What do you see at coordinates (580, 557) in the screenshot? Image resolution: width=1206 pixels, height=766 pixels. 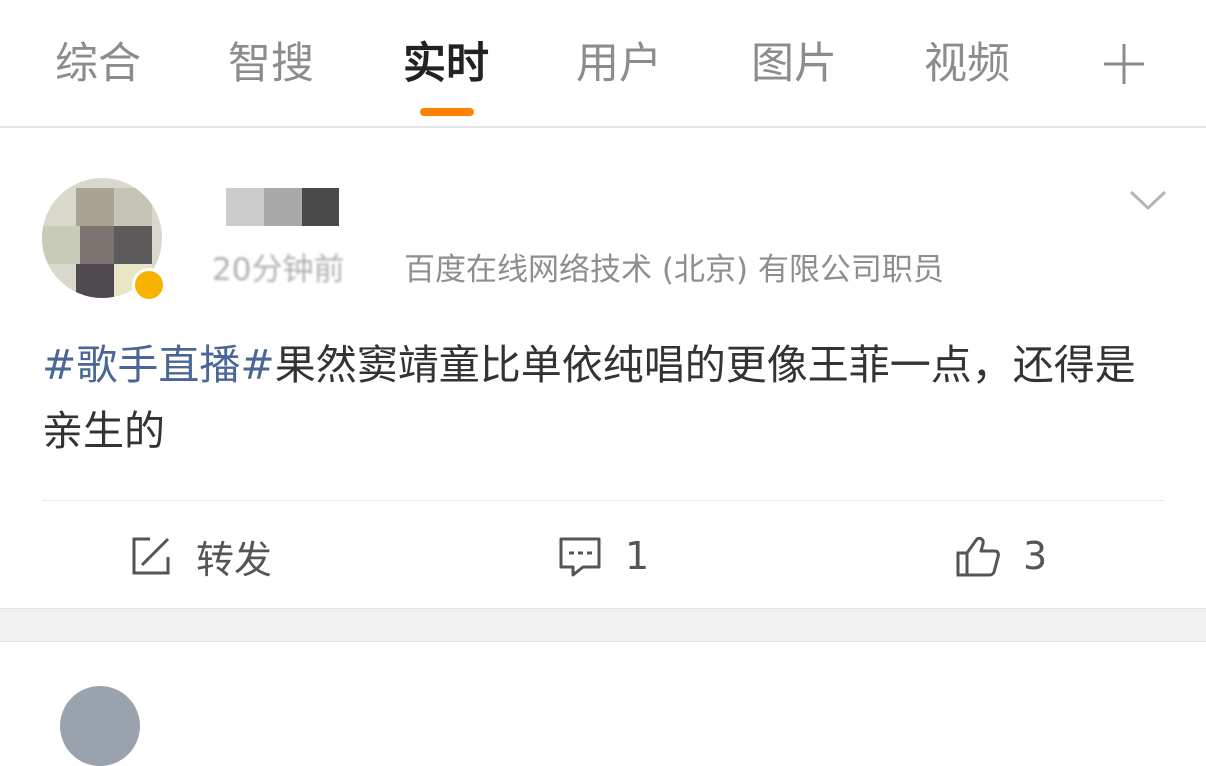 I see `comment-icon` at bounding box center [580, 557].